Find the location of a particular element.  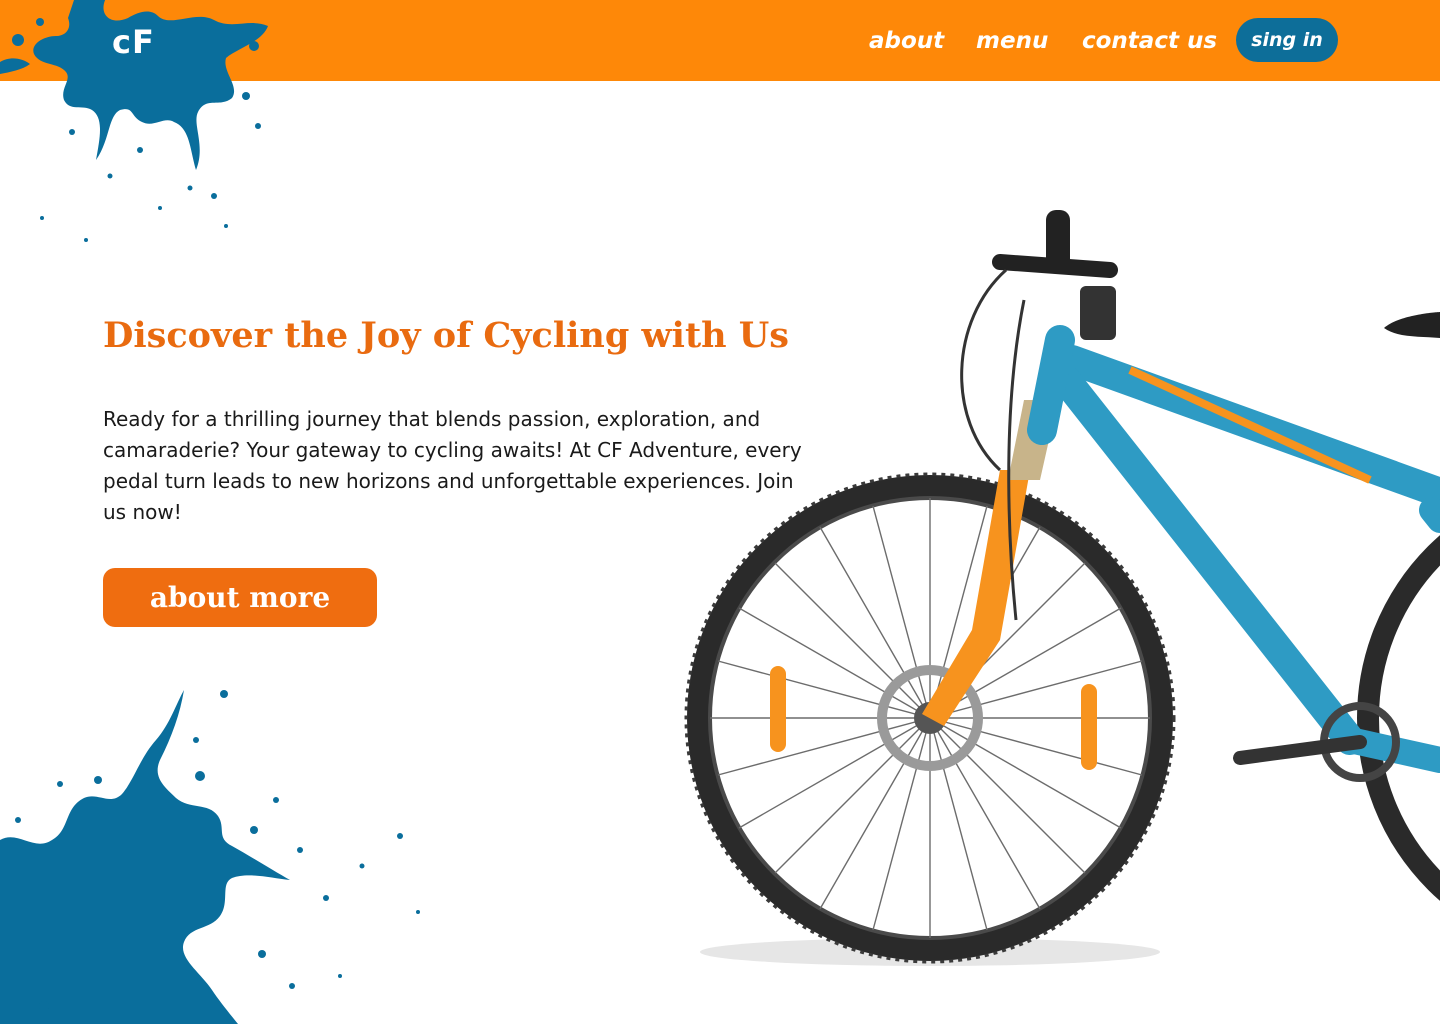

sign-in-button: sing in is located at coordinates (1287, 40).